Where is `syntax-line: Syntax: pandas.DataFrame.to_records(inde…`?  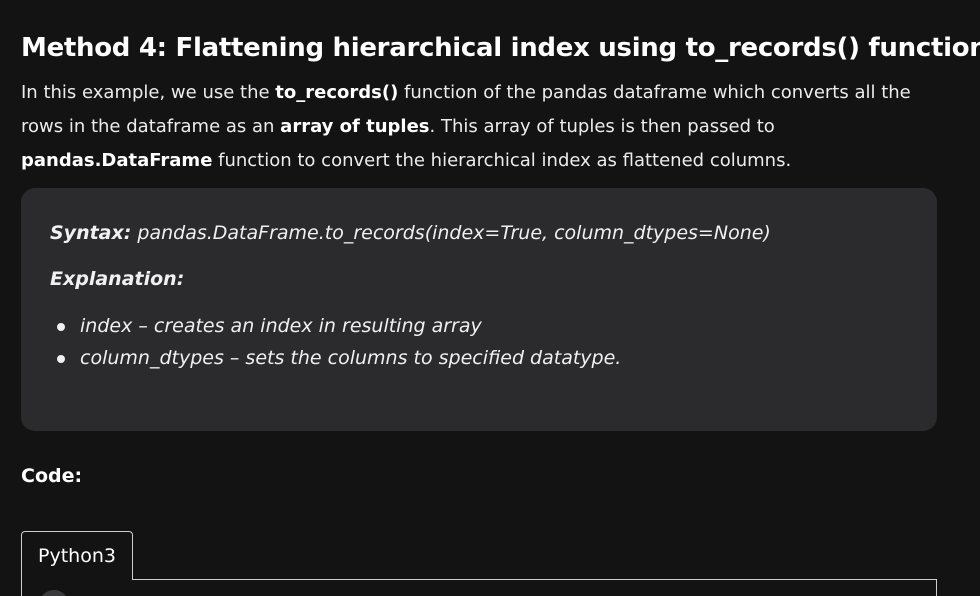
syntax-line: Syntax: pandas.DataFrame.to_records(inde… is located at coordinates (410, 233).